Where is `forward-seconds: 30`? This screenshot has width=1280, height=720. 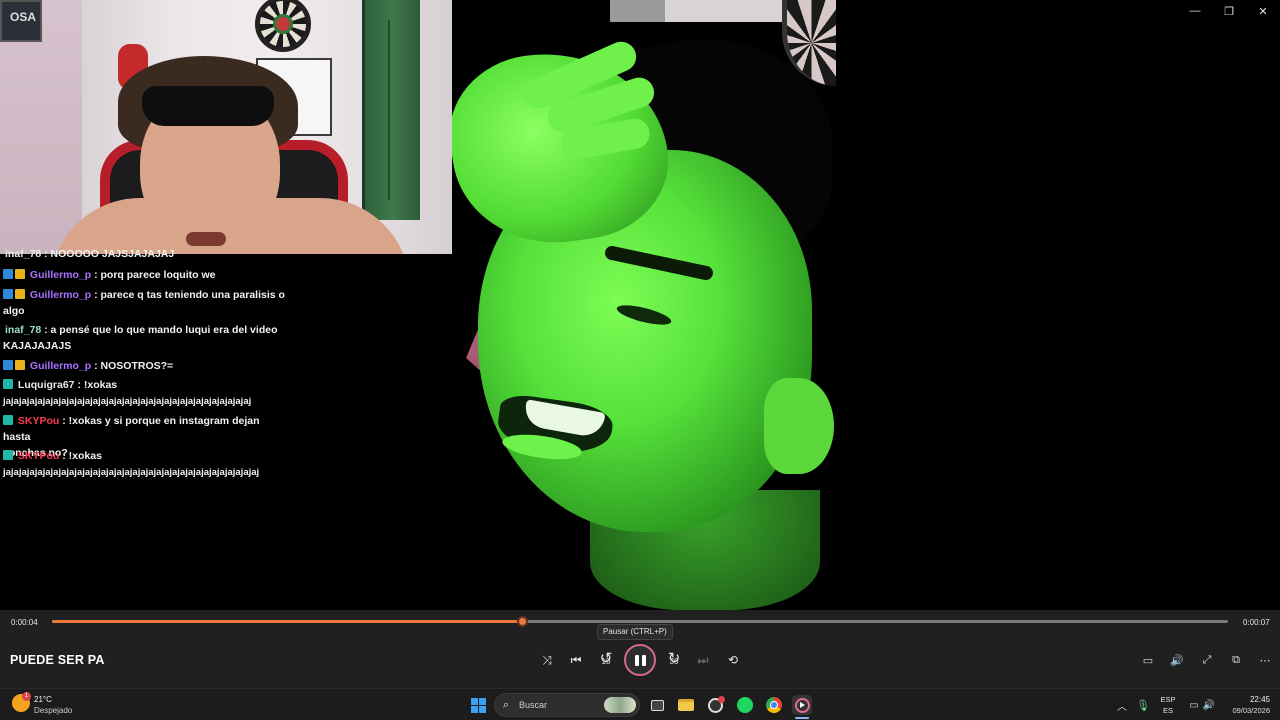
forward-seconds: 30 is located at coordinates (674, 661).